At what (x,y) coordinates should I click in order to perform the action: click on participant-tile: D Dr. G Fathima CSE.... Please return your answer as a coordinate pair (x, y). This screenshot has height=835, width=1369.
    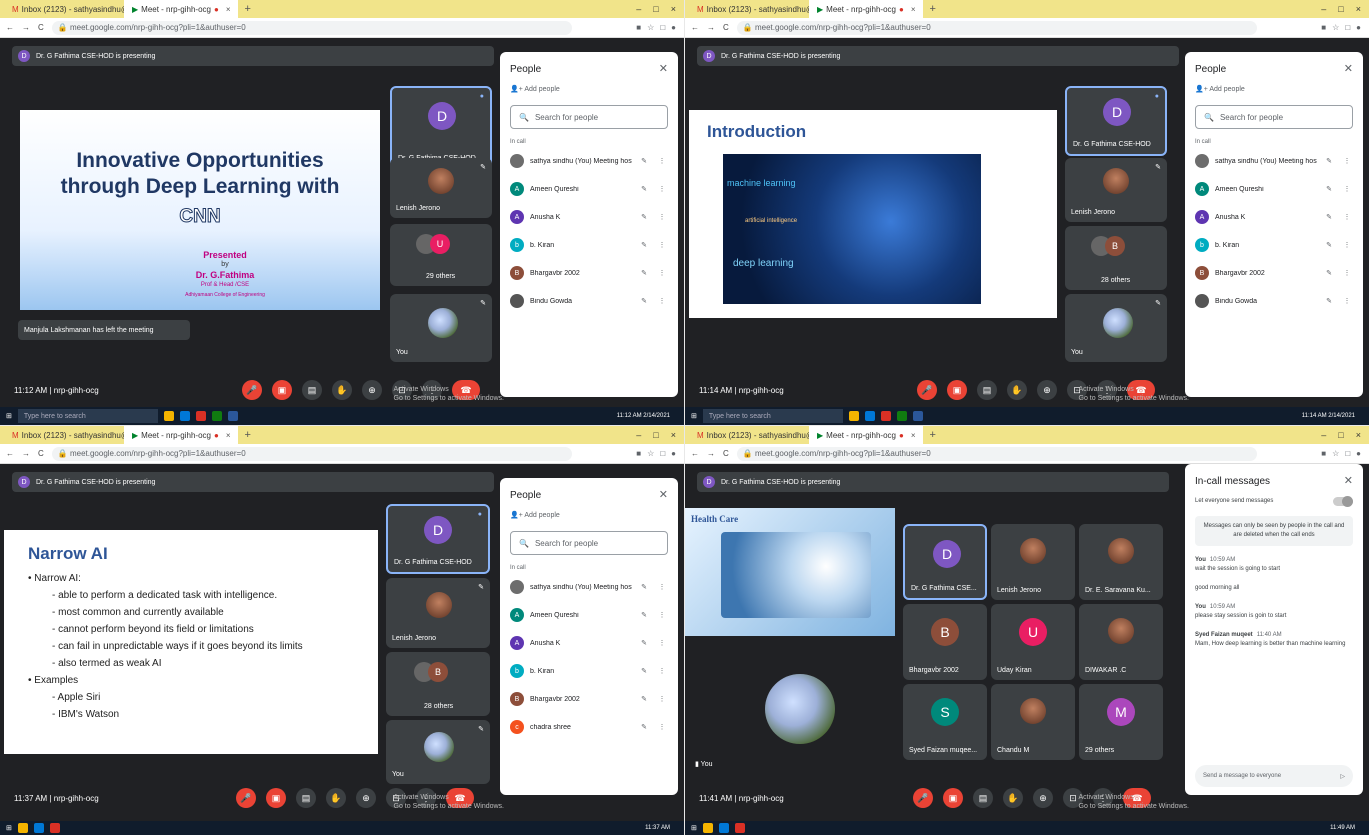
    Looking at the image, I should click on (945, 562).